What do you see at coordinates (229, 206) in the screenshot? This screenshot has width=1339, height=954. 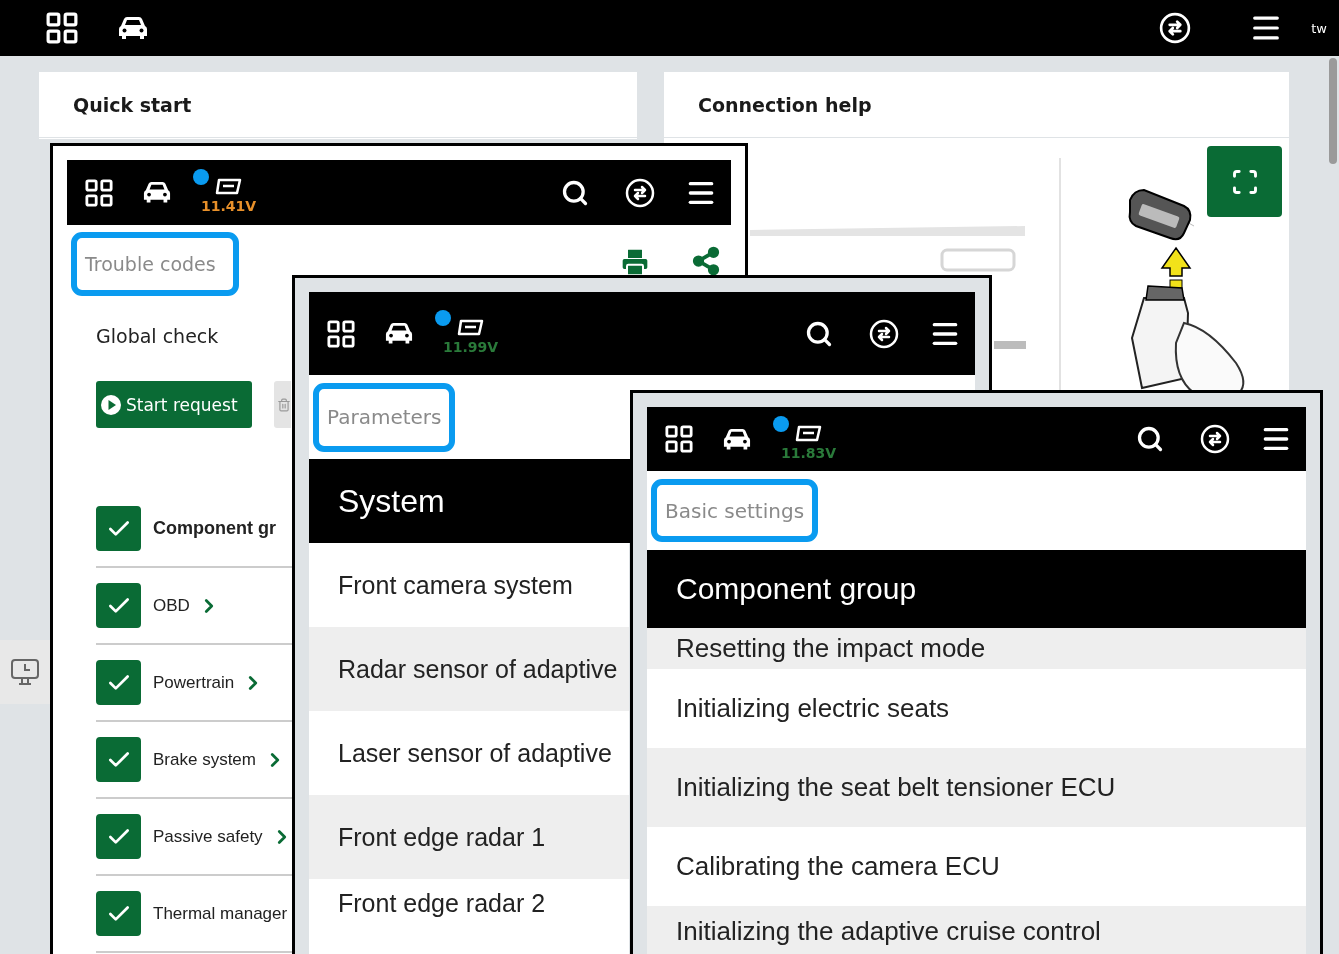 I see `voltage-reading: 11.41V` at bounding box center [229, 206].